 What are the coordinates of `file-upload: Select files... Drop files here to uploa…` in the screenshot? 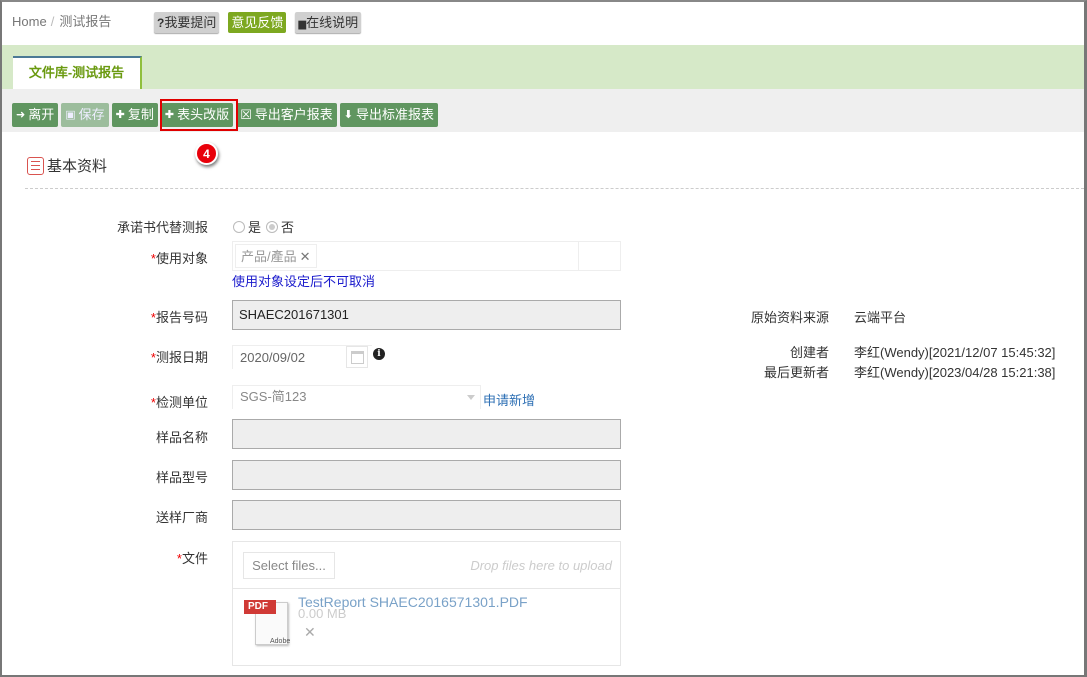 It's located at (426, 603).